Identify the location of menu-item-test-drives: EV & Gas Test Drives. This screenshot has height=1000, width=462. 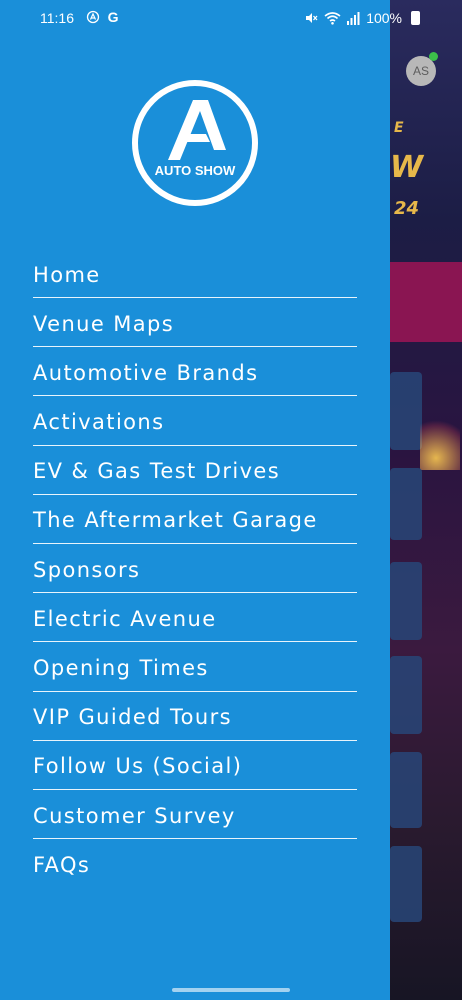
(195, 471).